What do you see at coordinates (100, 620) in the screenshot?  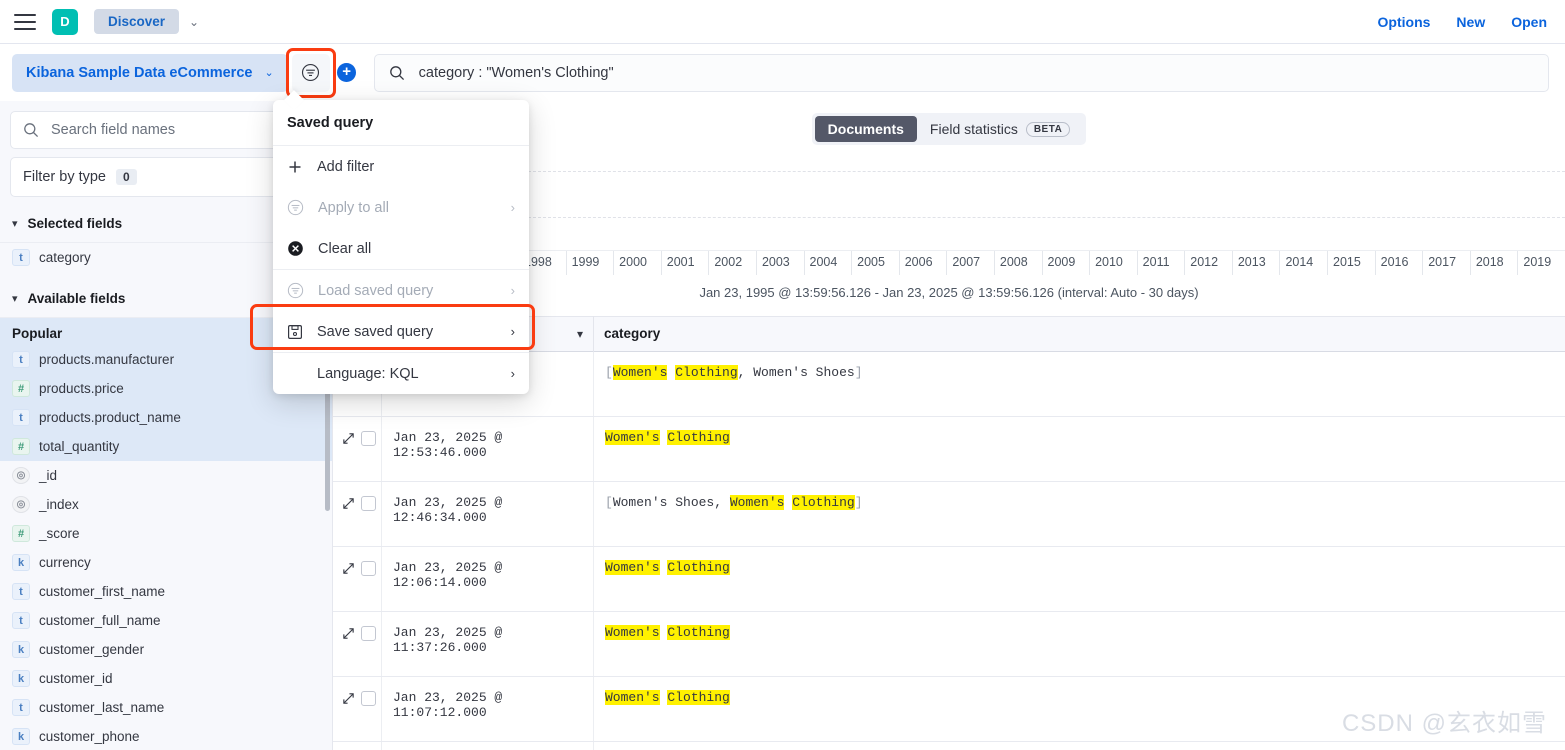 I see `field-name: customer_full_name` at bounding box center [100, 620].